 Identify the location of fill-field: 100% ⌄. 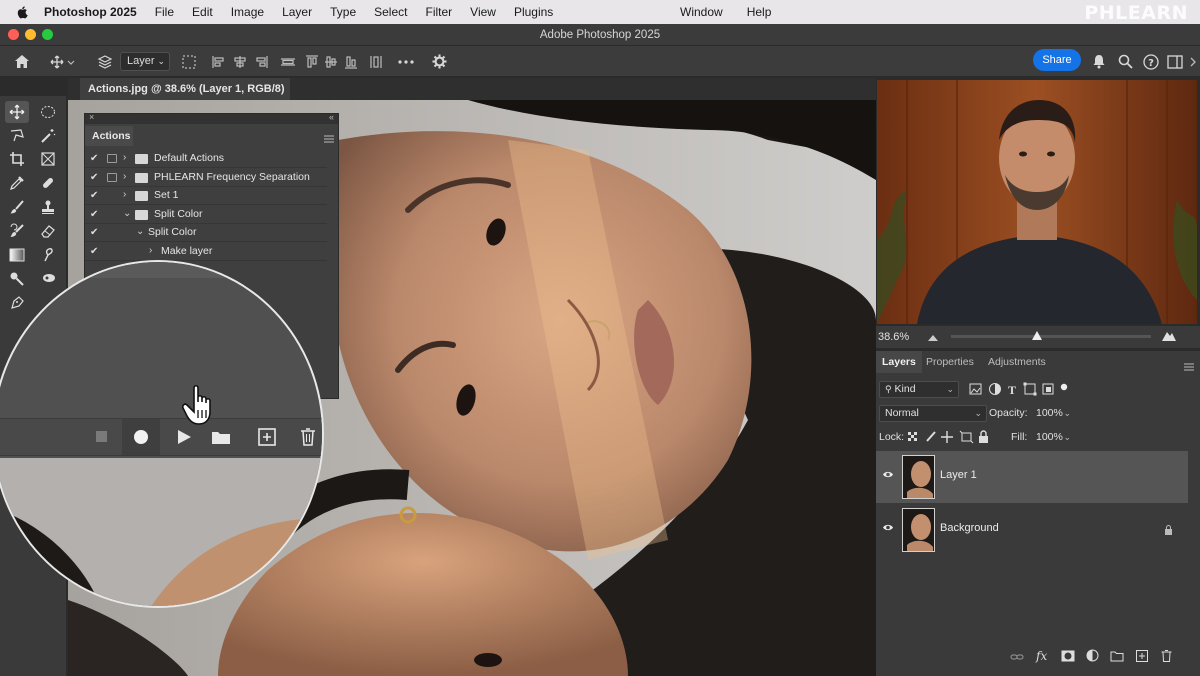
(1053, 437).